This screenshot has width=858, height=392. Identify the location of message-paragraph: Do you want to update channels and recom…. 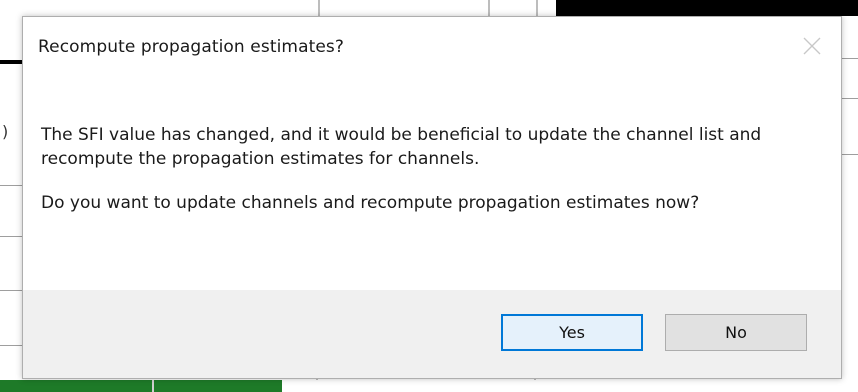
(370, 203).